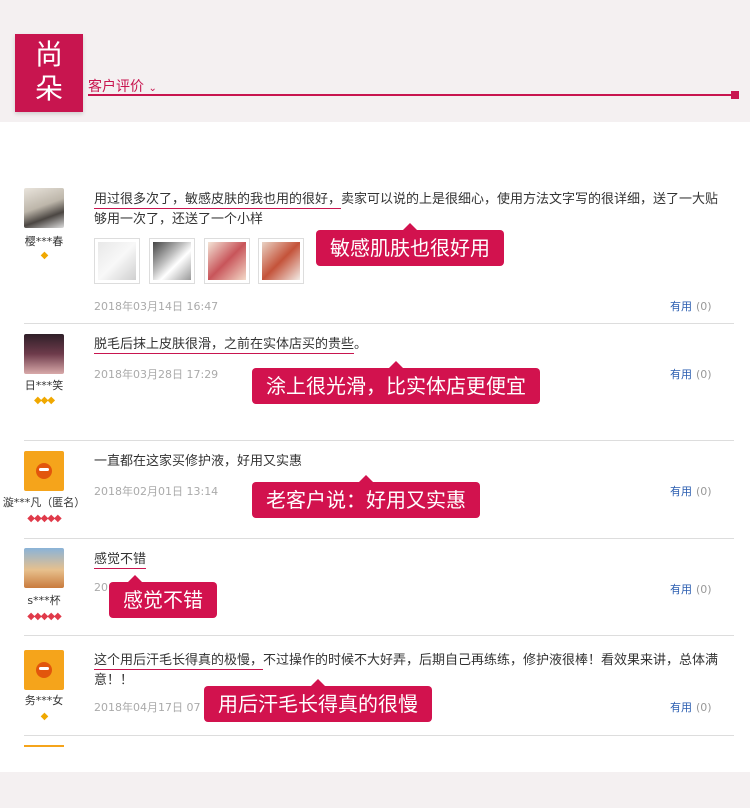 The height and width of the screenshot is (808, 750). What do you see at coordinates (48, 88) in the screenshot?
I see `logo-char-2: 朵` at bounding box center [48, 88].